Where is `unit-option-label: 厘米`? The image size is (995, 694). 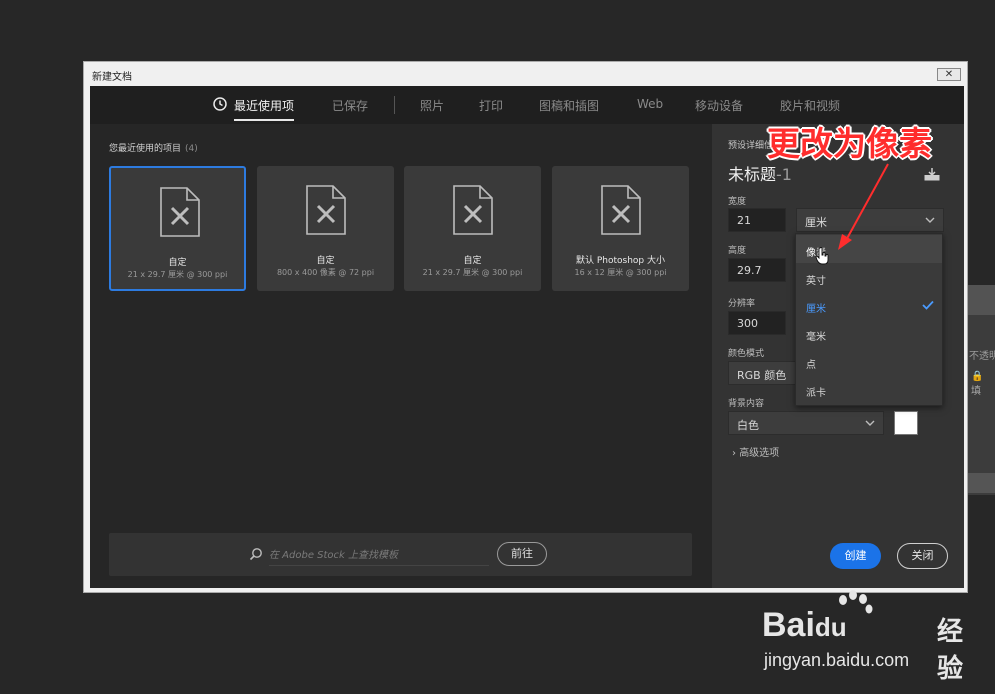
unit-option-label: 厘米 is located at coordinates (816, 309).